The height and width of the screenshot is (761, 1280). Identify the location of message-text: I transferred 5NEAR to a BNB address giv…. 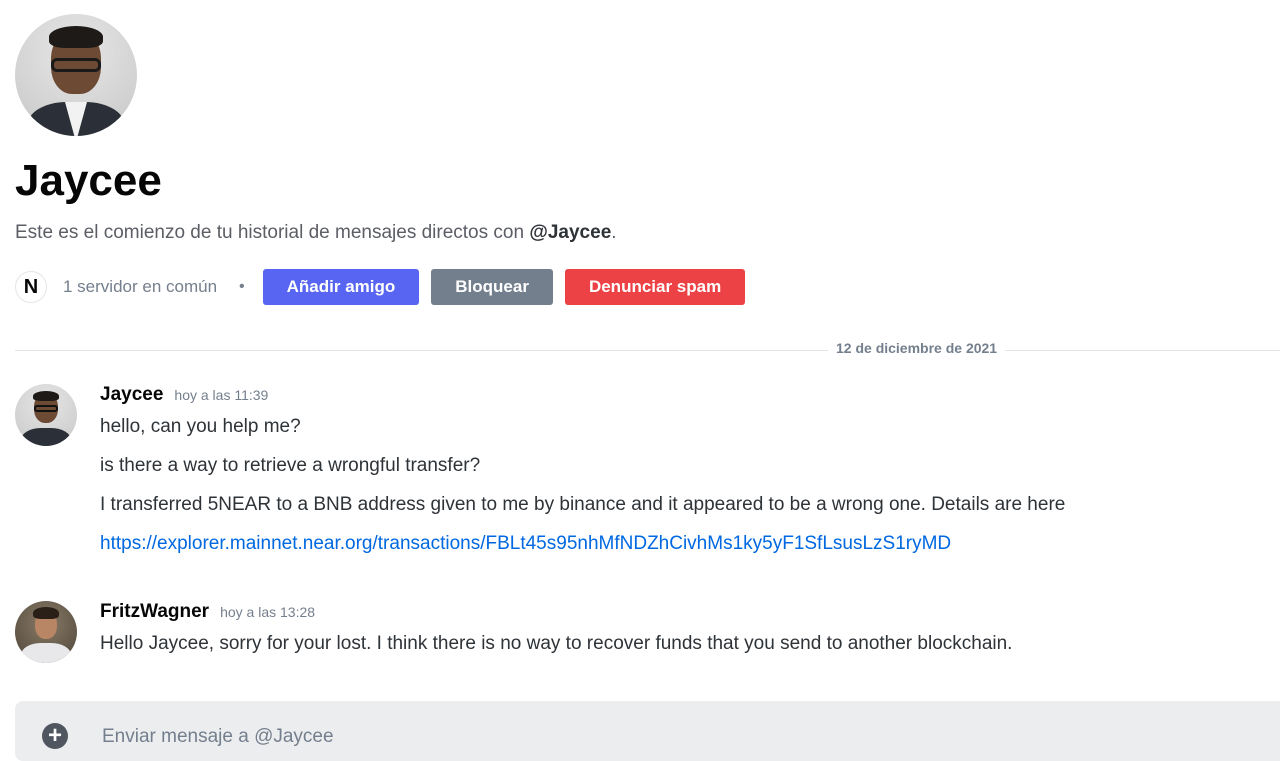
(583, 504).